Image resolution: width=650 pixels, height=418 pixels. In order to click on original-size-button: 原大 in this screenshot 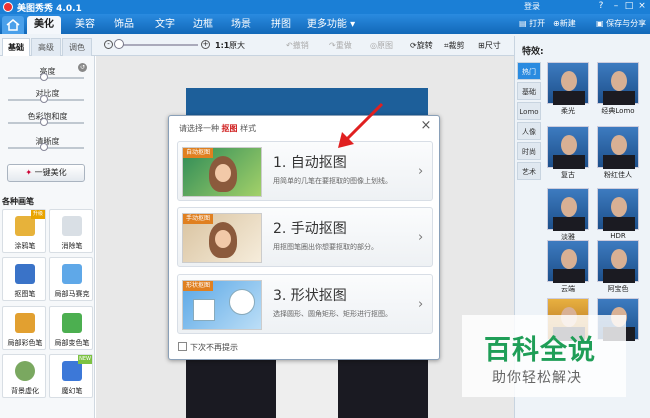, I will do `click(237, 45)`.